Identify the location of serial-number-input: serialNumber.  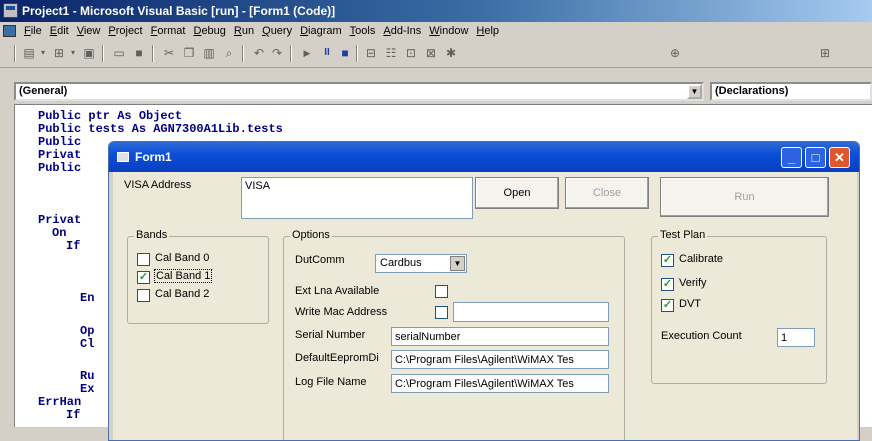
(500, 336).